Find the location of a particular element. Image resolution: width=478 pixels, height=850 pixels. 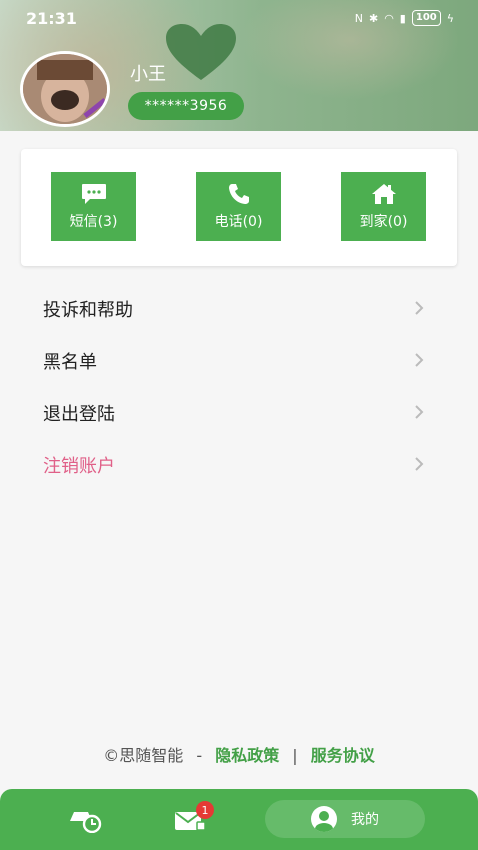

sms-stat-label: 短信(3) is located at coordinates (93, 221).